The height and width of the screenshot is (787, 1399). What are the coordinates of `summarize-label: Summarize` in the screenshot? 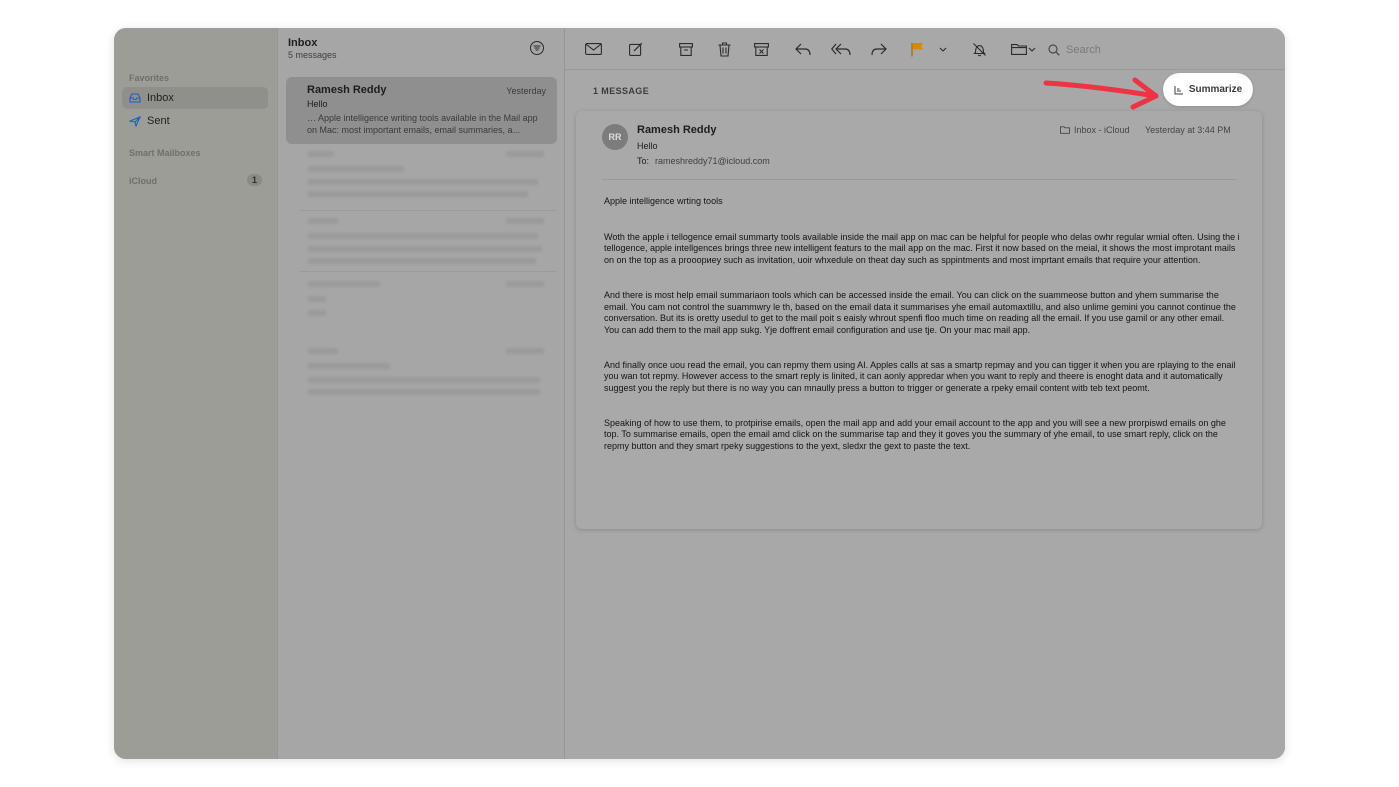 It's located at (1215, 89).